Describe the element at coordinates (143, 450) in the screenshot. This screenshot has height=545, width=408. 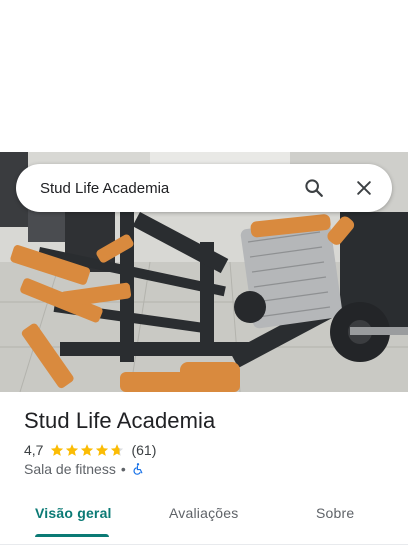
I see `review-count: (61)` at that location.